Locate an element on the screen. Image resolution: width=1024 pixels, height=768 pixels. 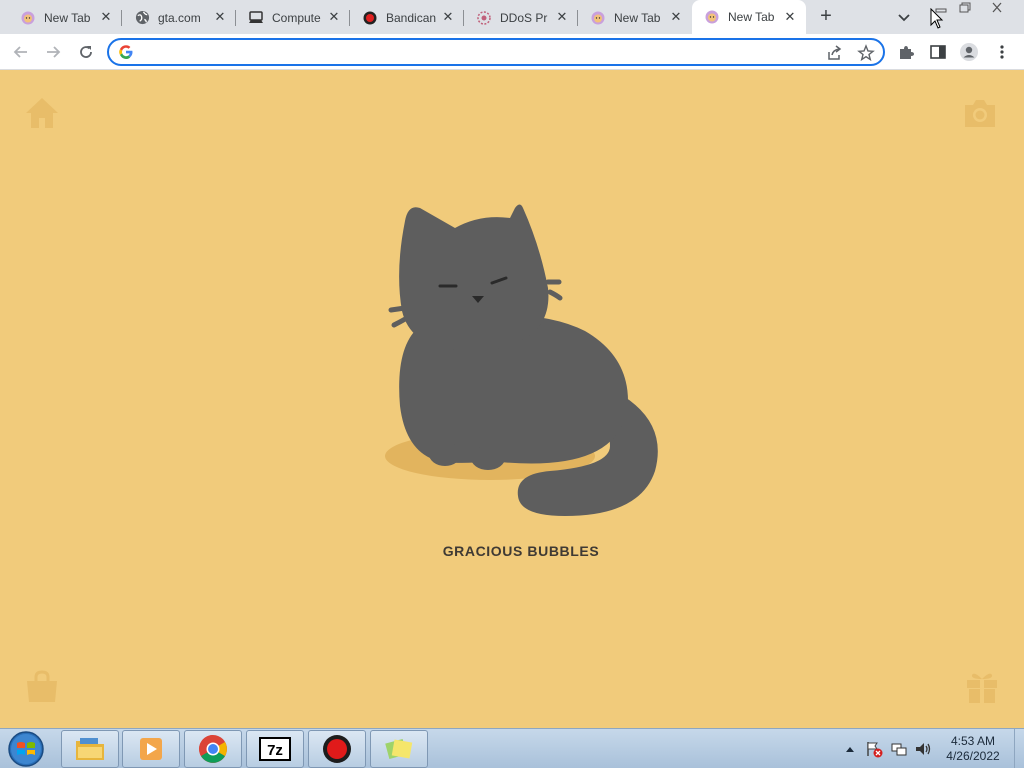
7zip-icon: 7z is located at coordinates (275, 749).